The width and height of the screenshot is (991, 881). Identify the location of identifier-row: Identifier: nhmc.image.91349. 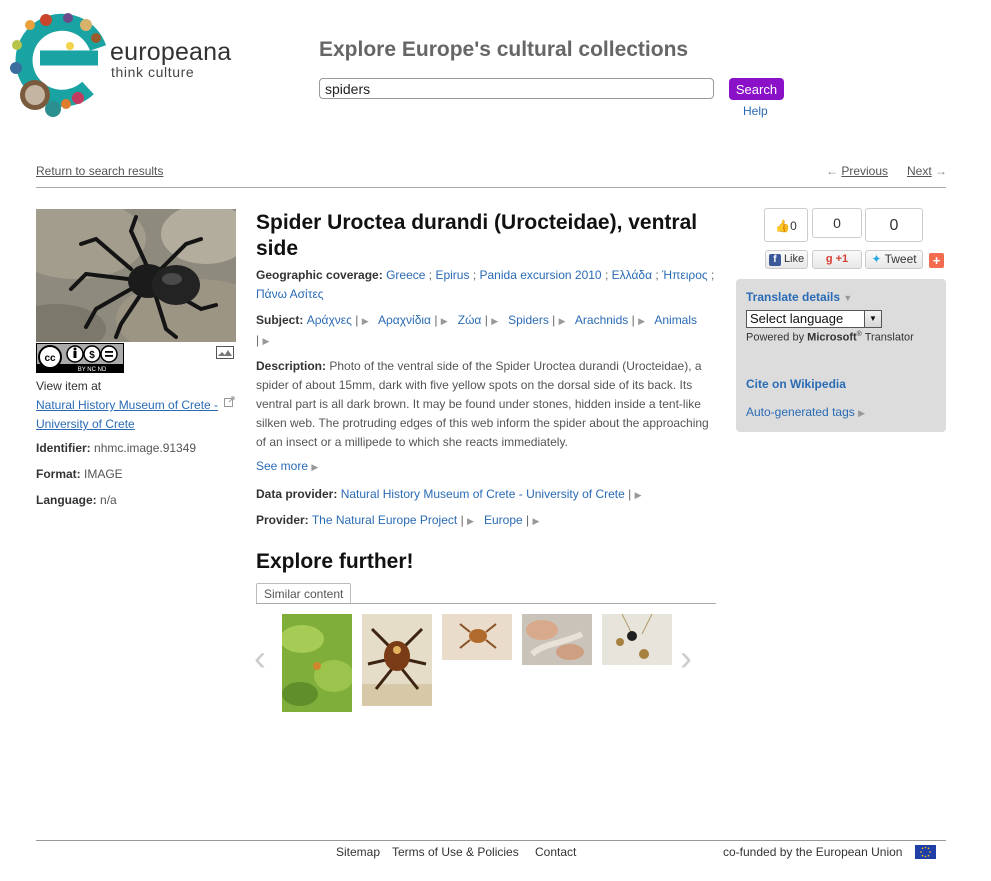
(116, 448).